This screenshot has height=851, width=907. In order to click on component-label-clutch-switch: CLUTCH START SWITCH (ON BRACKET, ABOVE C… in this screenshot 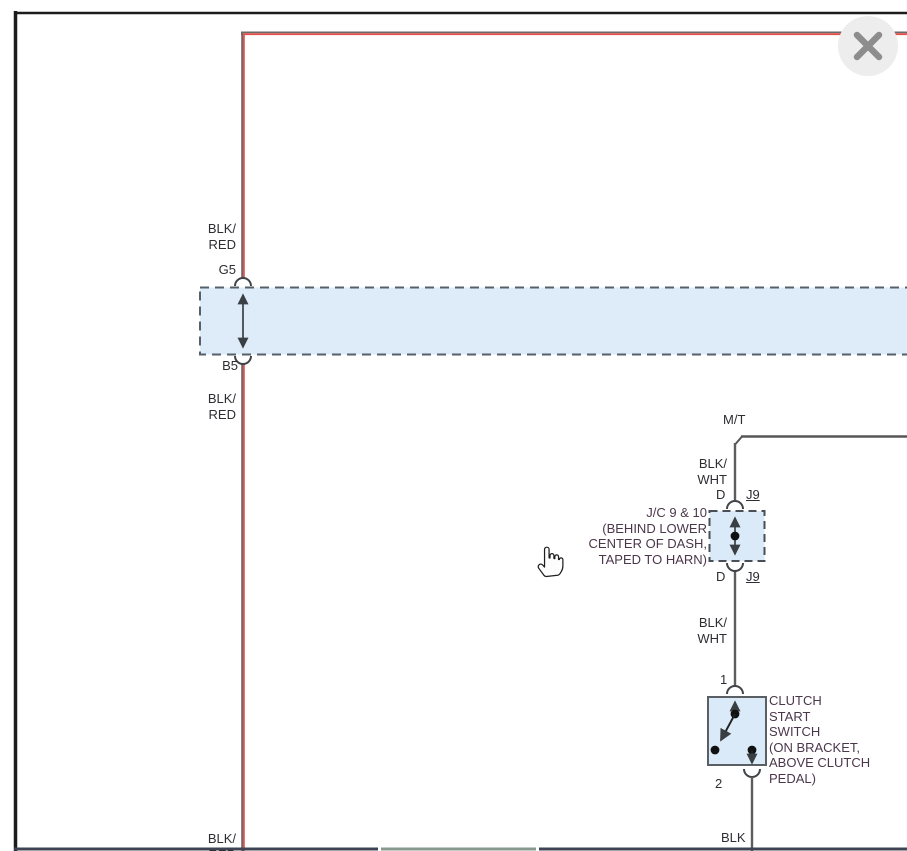, I will do `click(820, 739)`.